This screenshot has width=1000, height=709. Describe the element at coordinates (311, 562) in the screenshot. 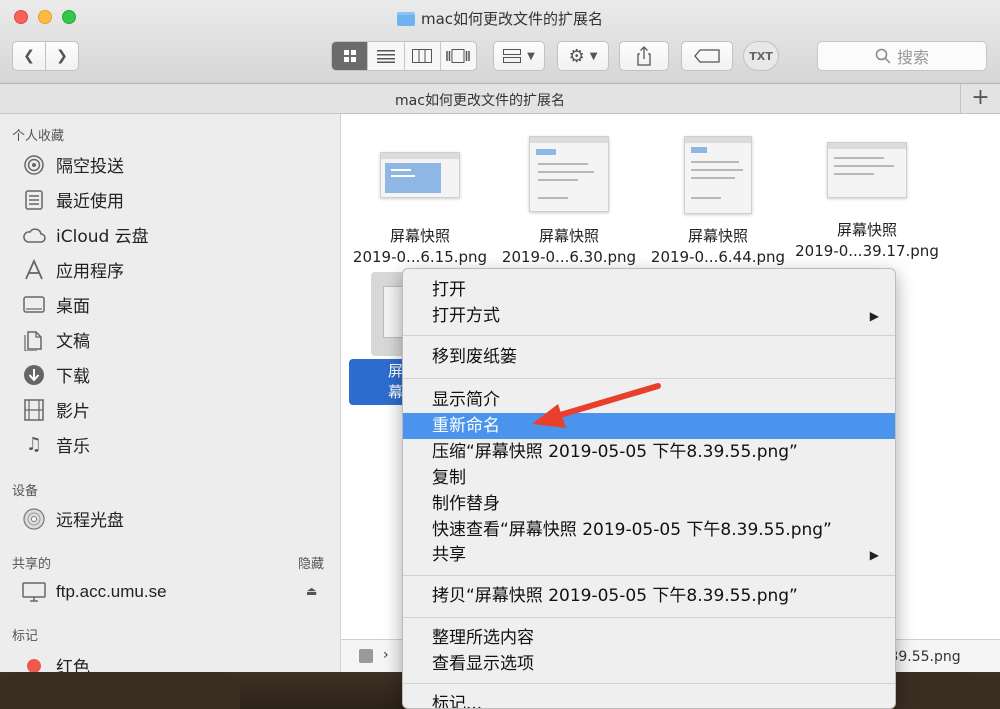

I see `shared-hide-button: 隐藏` at that location.